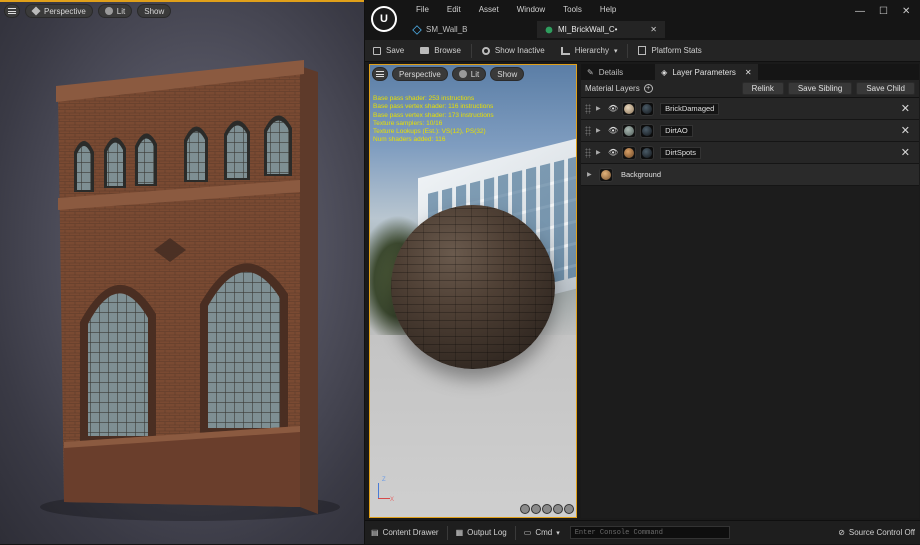 Image resolution: width=920 pixels, height=545 pixels. I want to click on material-layers-title: Material Layers +, so click(619, 88).